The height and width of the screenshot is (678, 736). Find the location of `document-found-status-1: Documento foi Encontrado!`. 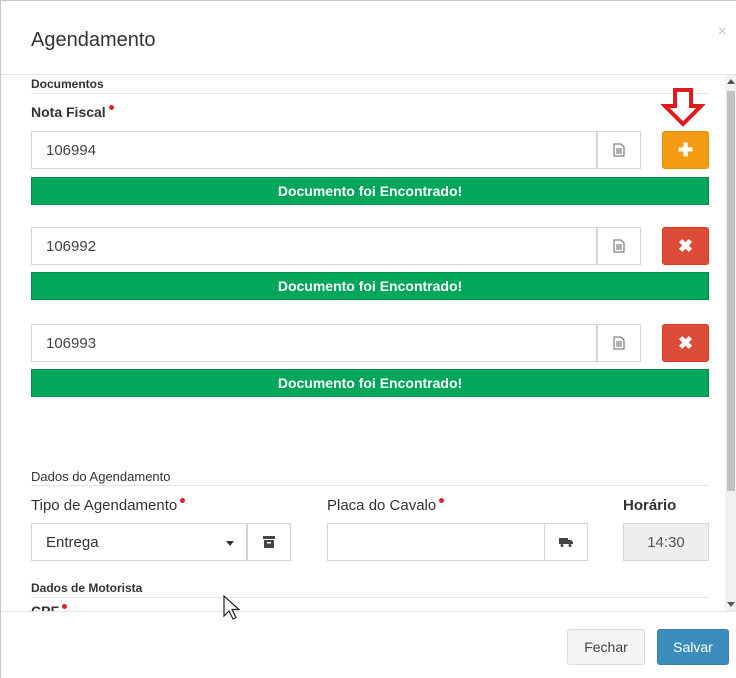

document-found-status-1: Documento foi Encontrado! is located at coordinates (370, 191).